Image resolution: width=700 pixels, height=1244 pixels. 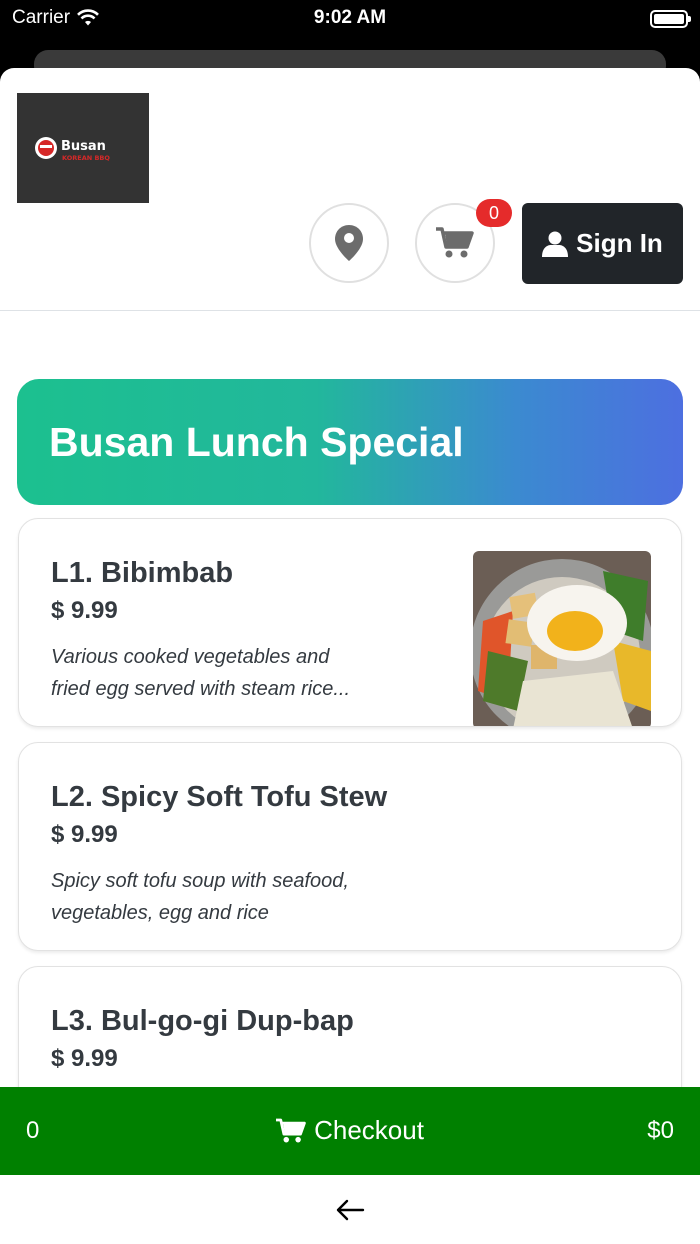 I want to click on restaurant-logo: Busan KOREAN BBQ, so click(x=83, y=148).